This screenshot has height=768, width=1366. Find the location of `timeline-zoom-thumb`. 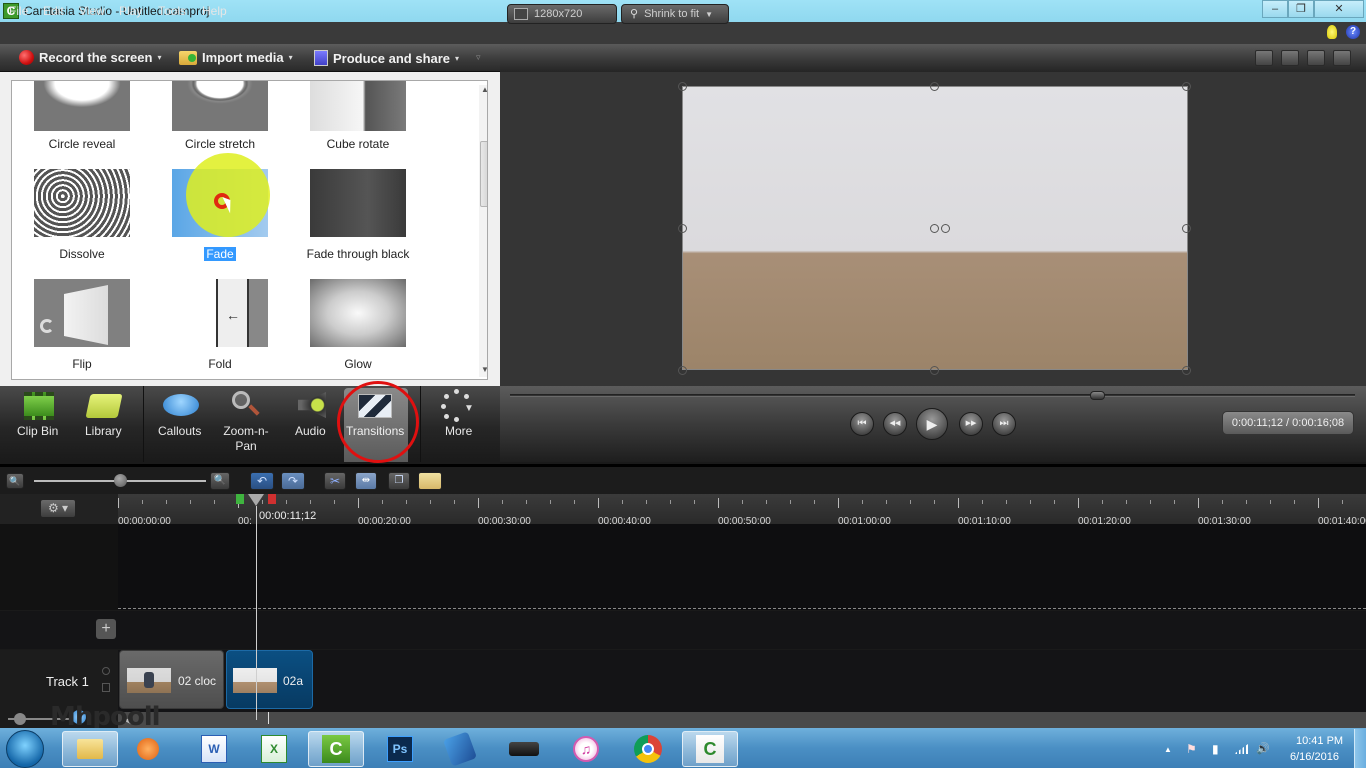

timeline-zoom-thumb is located at coordinates (120, 480).